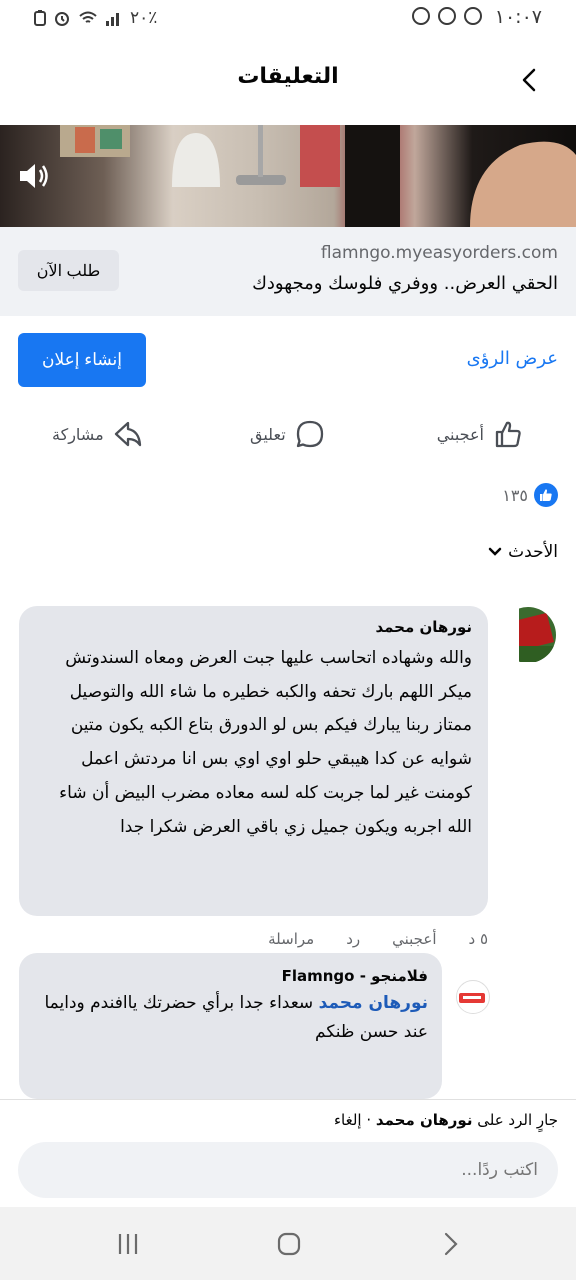  Describe the element at coordinates (421, 16) in the screenshot. I see `app-icon` at that location.